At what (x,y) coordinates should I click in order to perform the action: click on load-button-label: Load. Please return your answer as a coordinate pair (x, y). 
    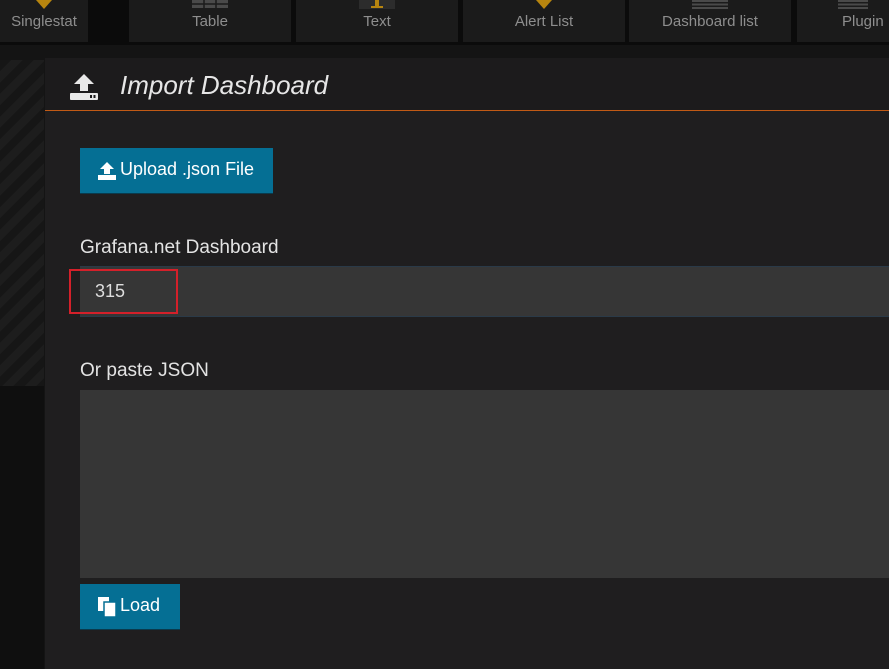
    Looking at the image, I should click on (140, 605).